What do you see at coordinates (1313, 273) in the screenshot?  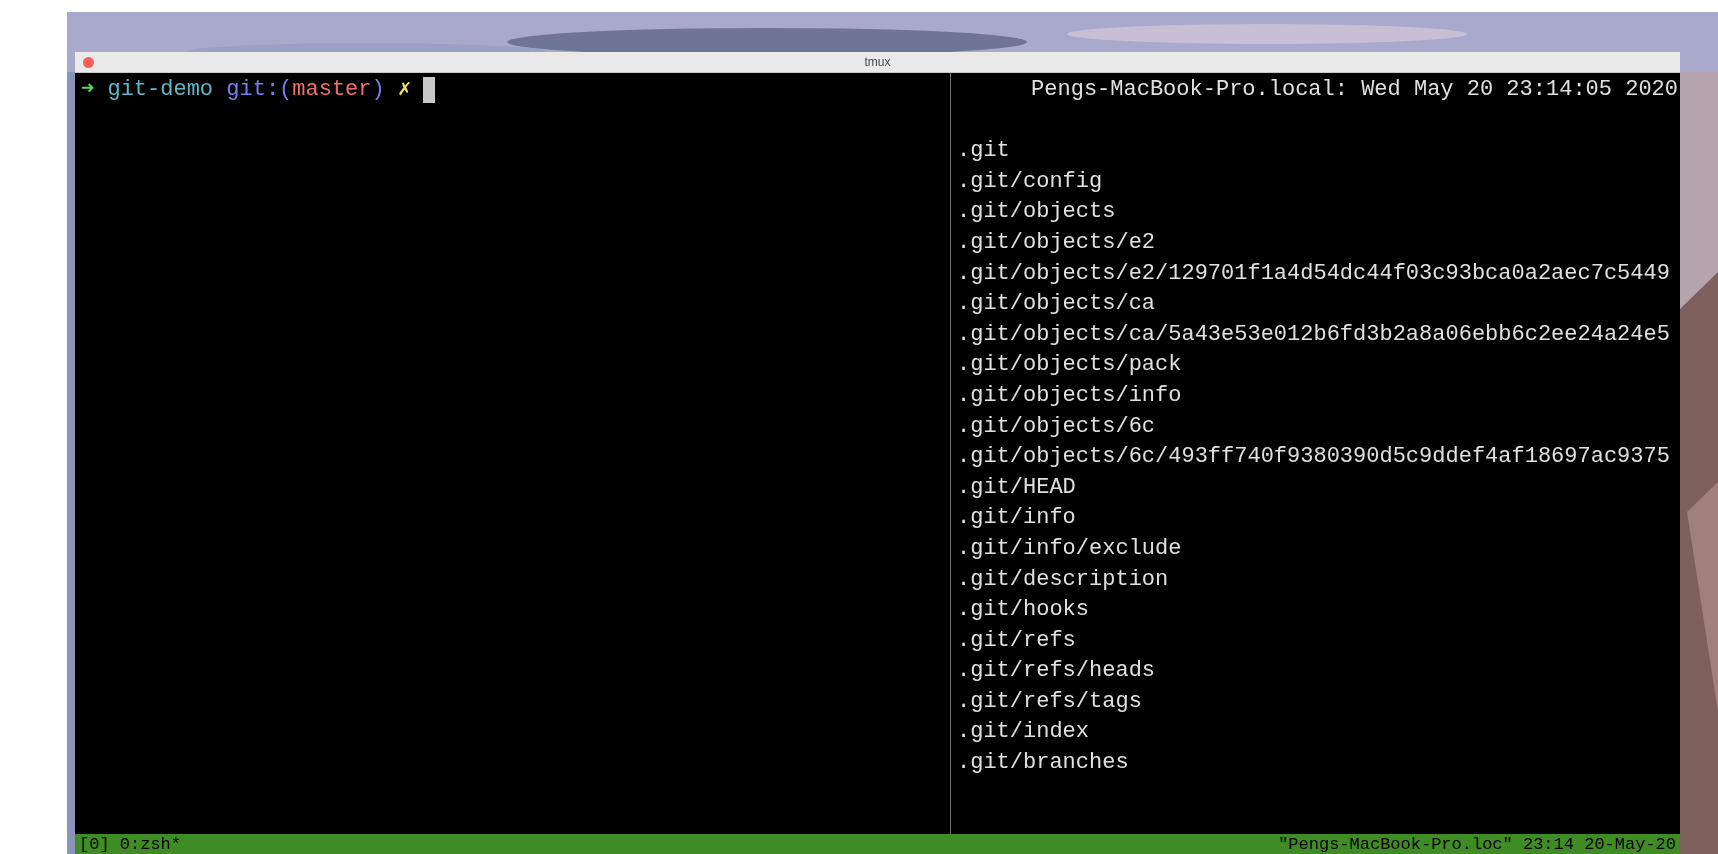 I see `file-path: .git/objects/e2/129701f1a4d54dc44f03c93bca0a2aec7c5449` at bounding box center [1313, 273].